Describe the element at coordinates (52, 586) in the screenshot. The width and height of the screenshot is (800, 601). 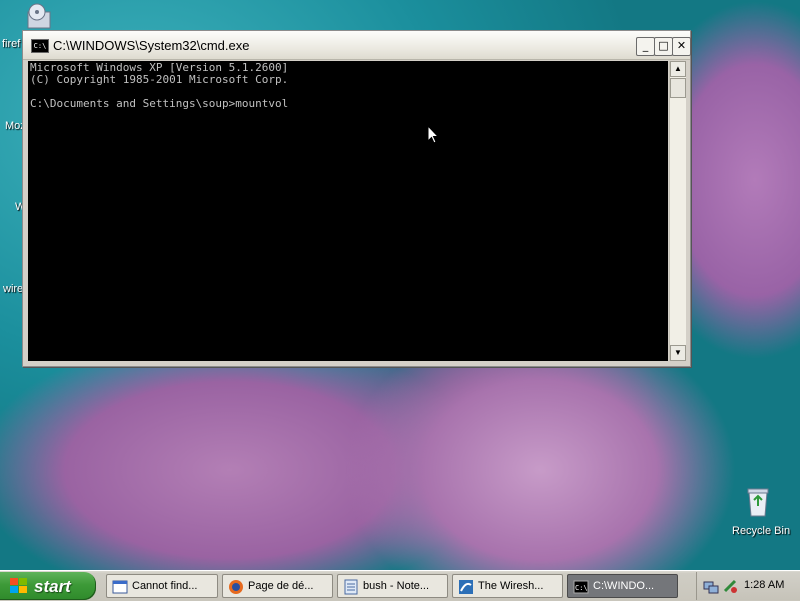
I see `start-label: start` at that location.